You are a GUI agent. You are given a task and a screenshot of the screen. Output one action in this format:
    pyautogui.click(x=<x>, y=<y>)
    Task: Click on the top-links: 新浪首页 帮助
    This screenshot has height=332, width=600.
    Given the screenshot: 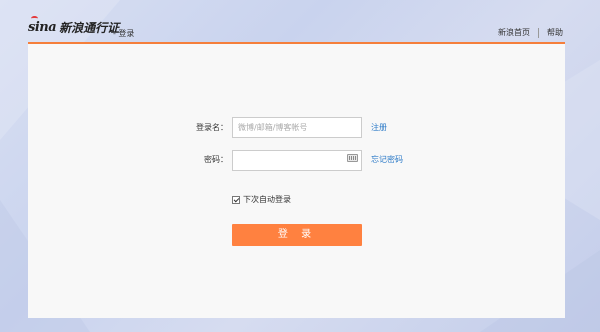 What is the action you would take?
    pyautogui.click(x=530, y=32)
    